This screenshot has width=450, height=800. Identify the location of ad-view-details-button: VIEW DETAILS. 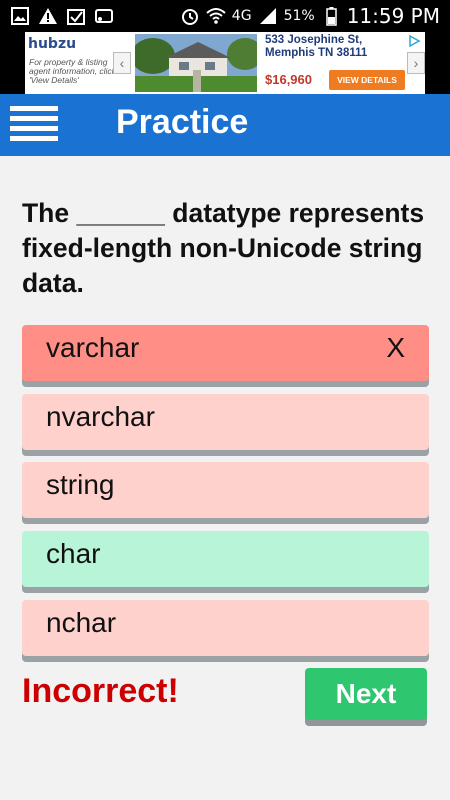
(367, 80).